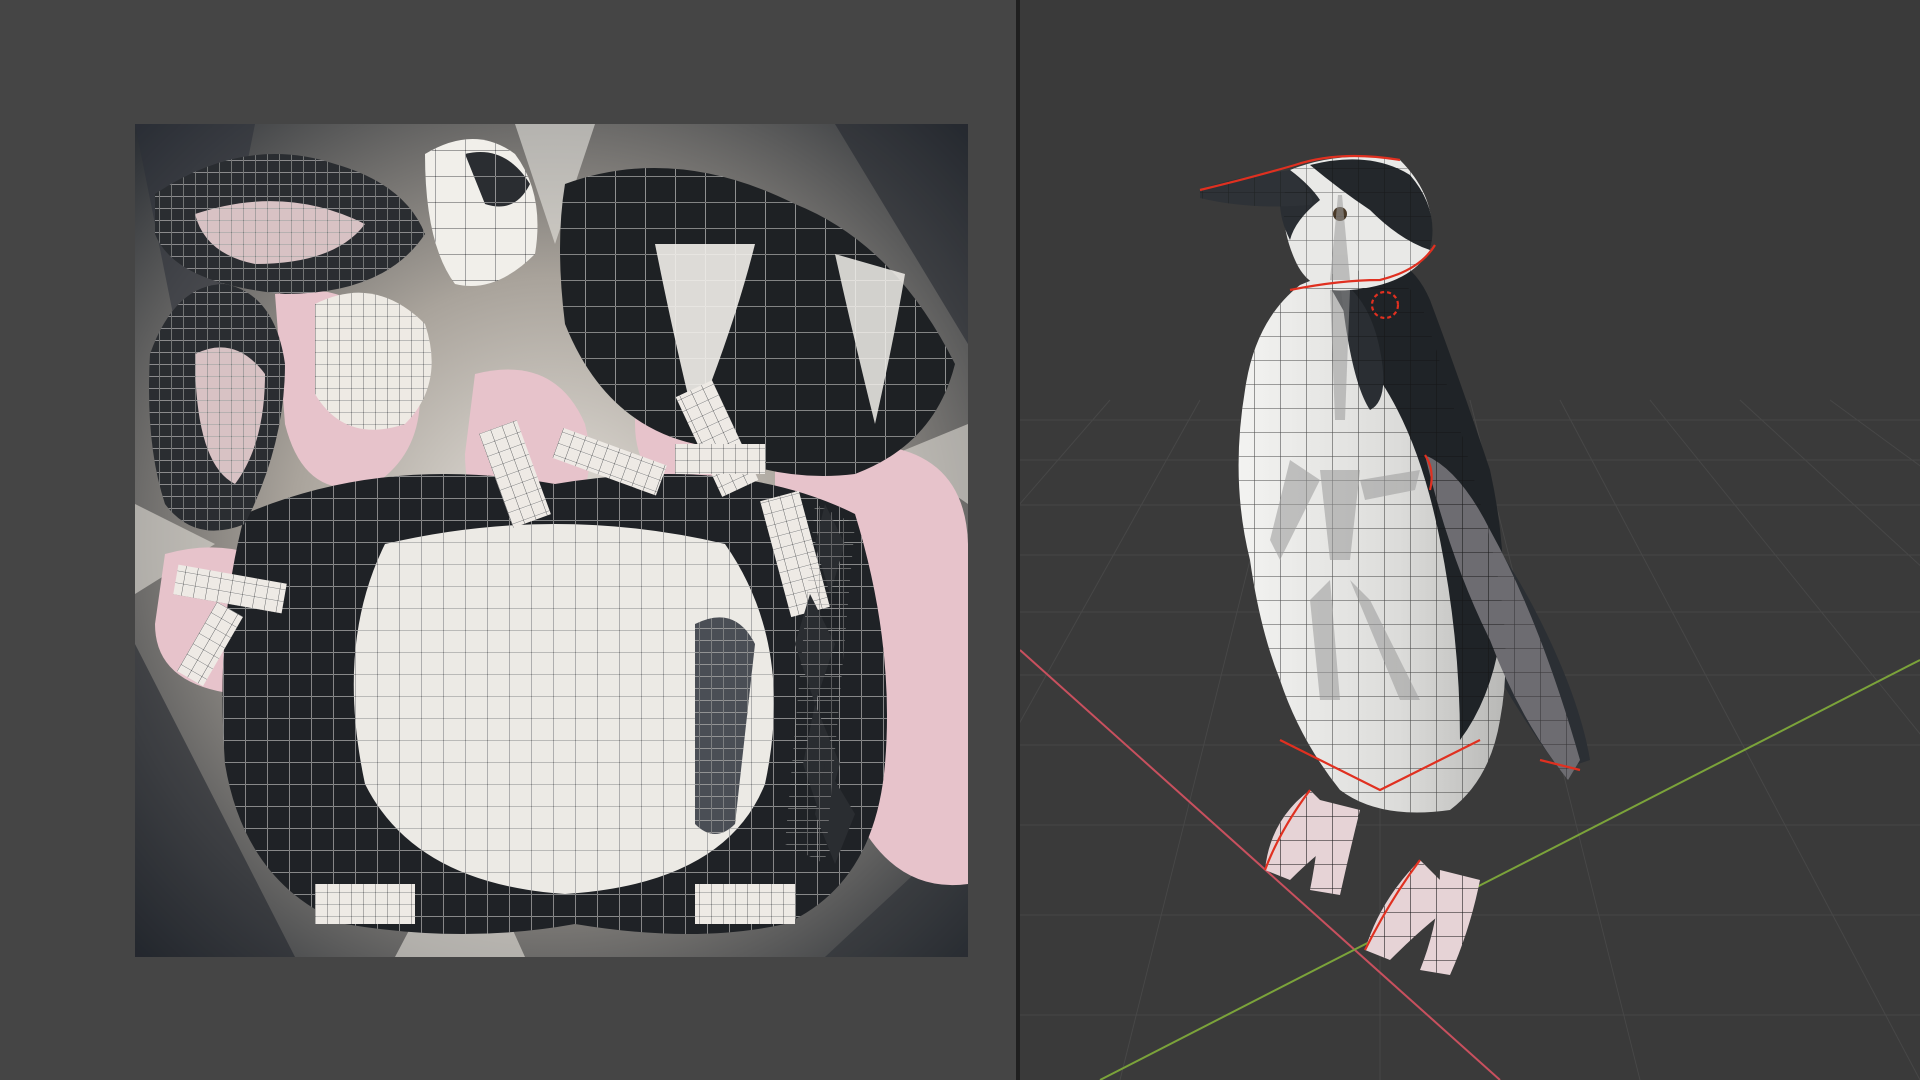 The image size is (1920, 1080). Describe the element at coordinates (1372, 882) in the screenshot. I see `penguin-feet` at that location.